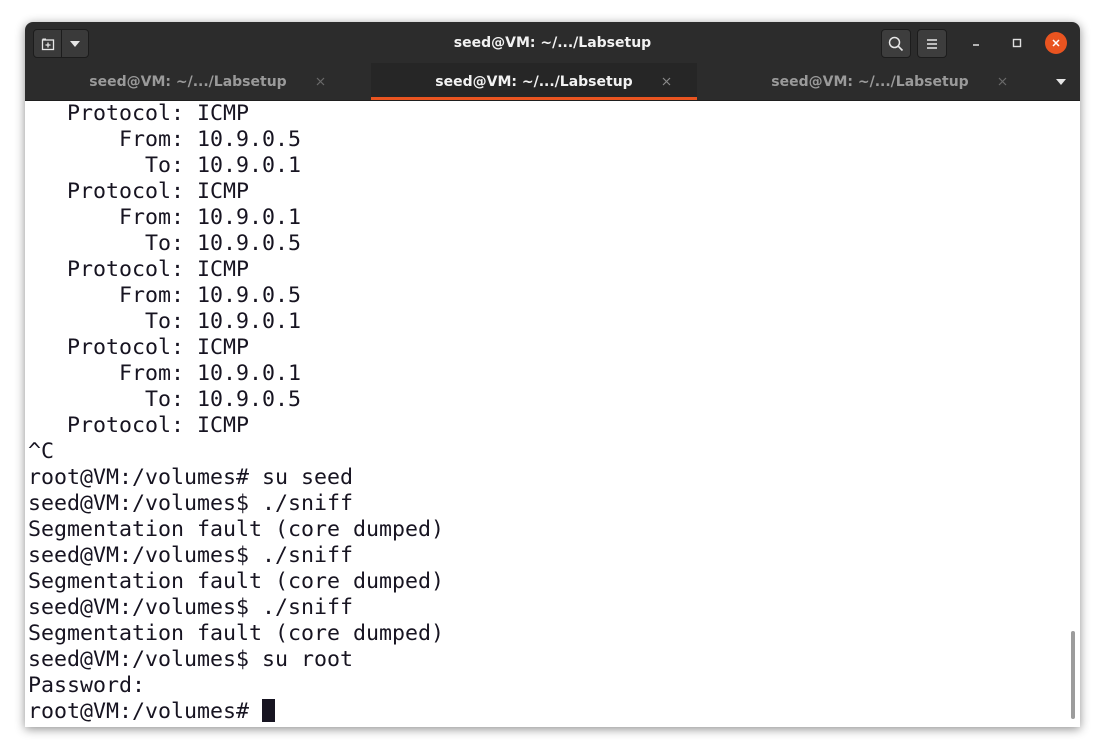 Image resolution: width=1106 pixels, height=756 pixels. I want to click on terminal-line: ^C, so click(41, 451).